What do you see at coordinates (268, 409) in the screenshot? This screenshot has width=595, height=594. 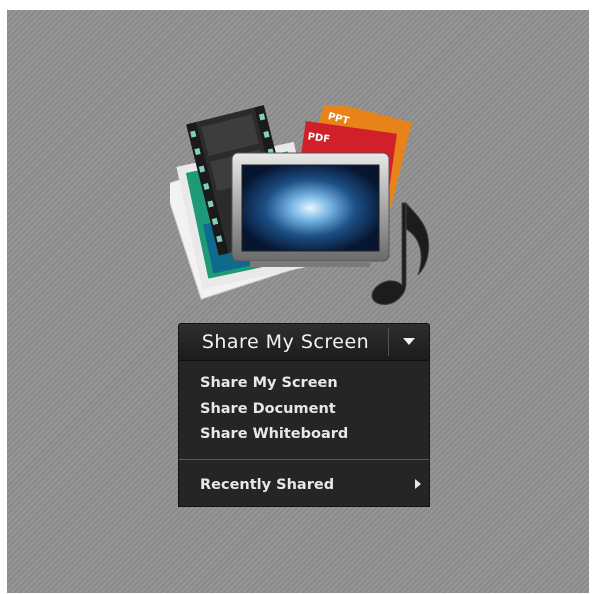 I see `menu-item-share-document: Share Document` at bounding box center [268, 409].